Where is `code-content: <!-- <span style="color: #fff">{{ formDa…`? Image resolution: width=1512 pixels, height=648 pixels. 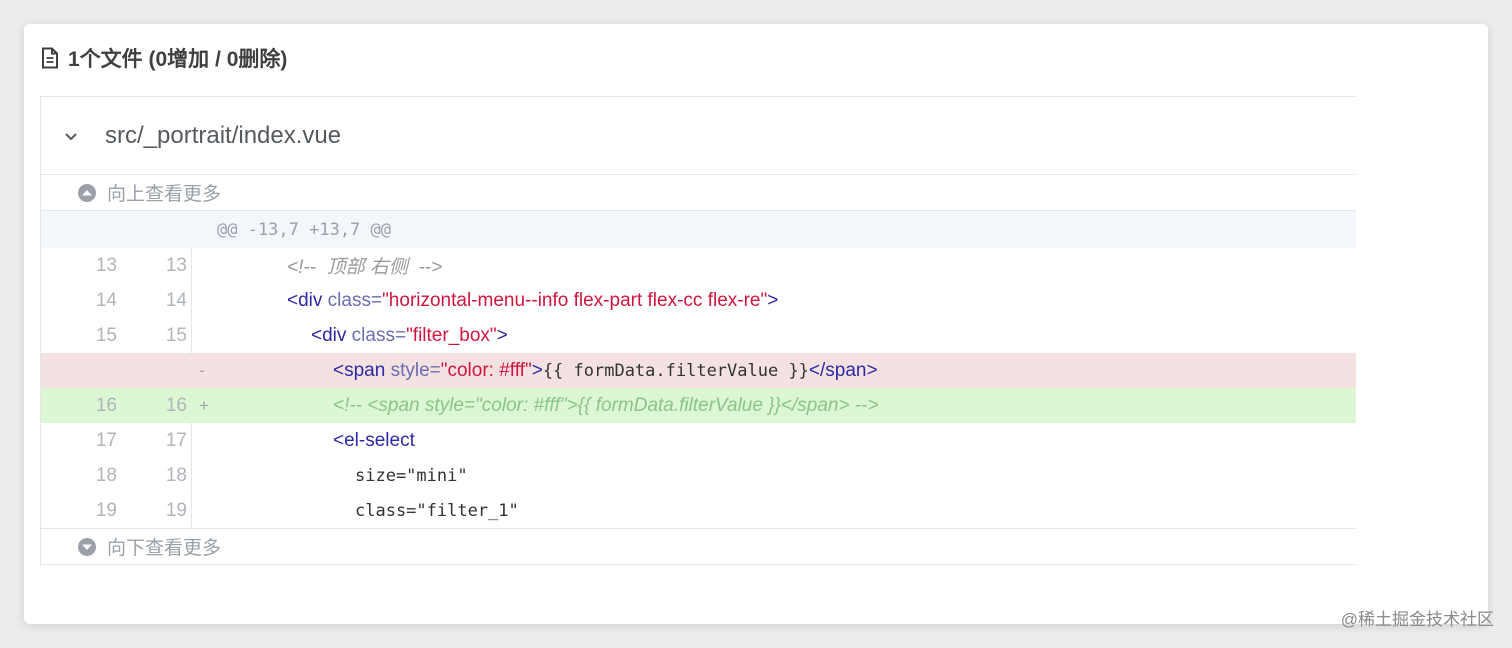
code-content: <!-- <span style="color: #fff">{{ formDa… is located at coordinates (606, 405).